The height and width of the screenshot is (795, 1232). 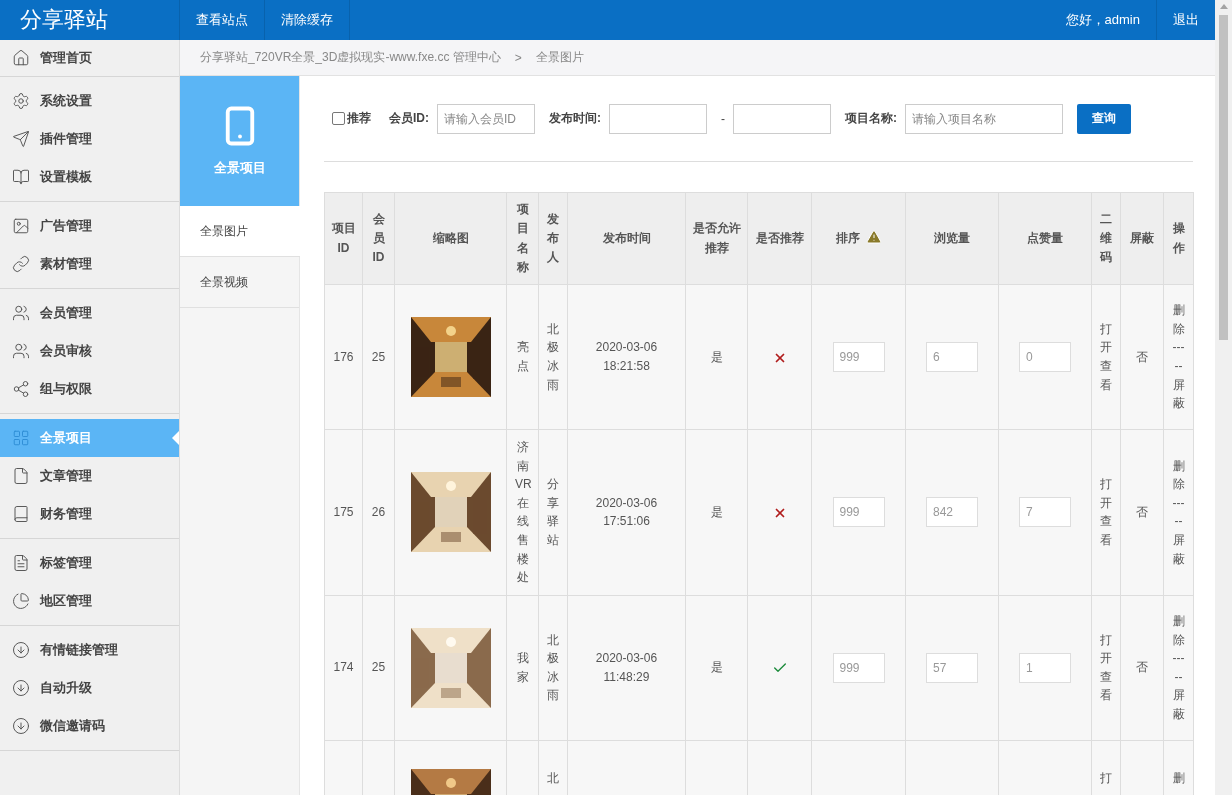 I want to click on publisher-name: 北, so click(x=553, y=777).